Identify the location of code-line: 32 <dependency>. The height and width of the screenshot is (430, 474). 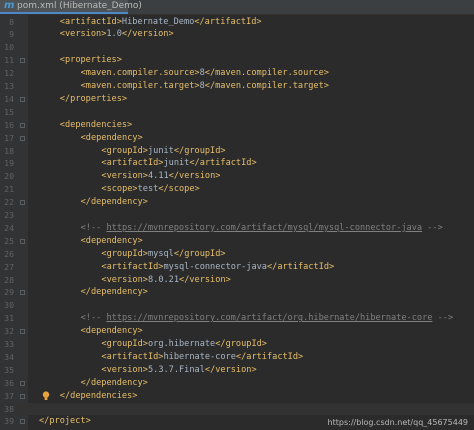
(237, 331).